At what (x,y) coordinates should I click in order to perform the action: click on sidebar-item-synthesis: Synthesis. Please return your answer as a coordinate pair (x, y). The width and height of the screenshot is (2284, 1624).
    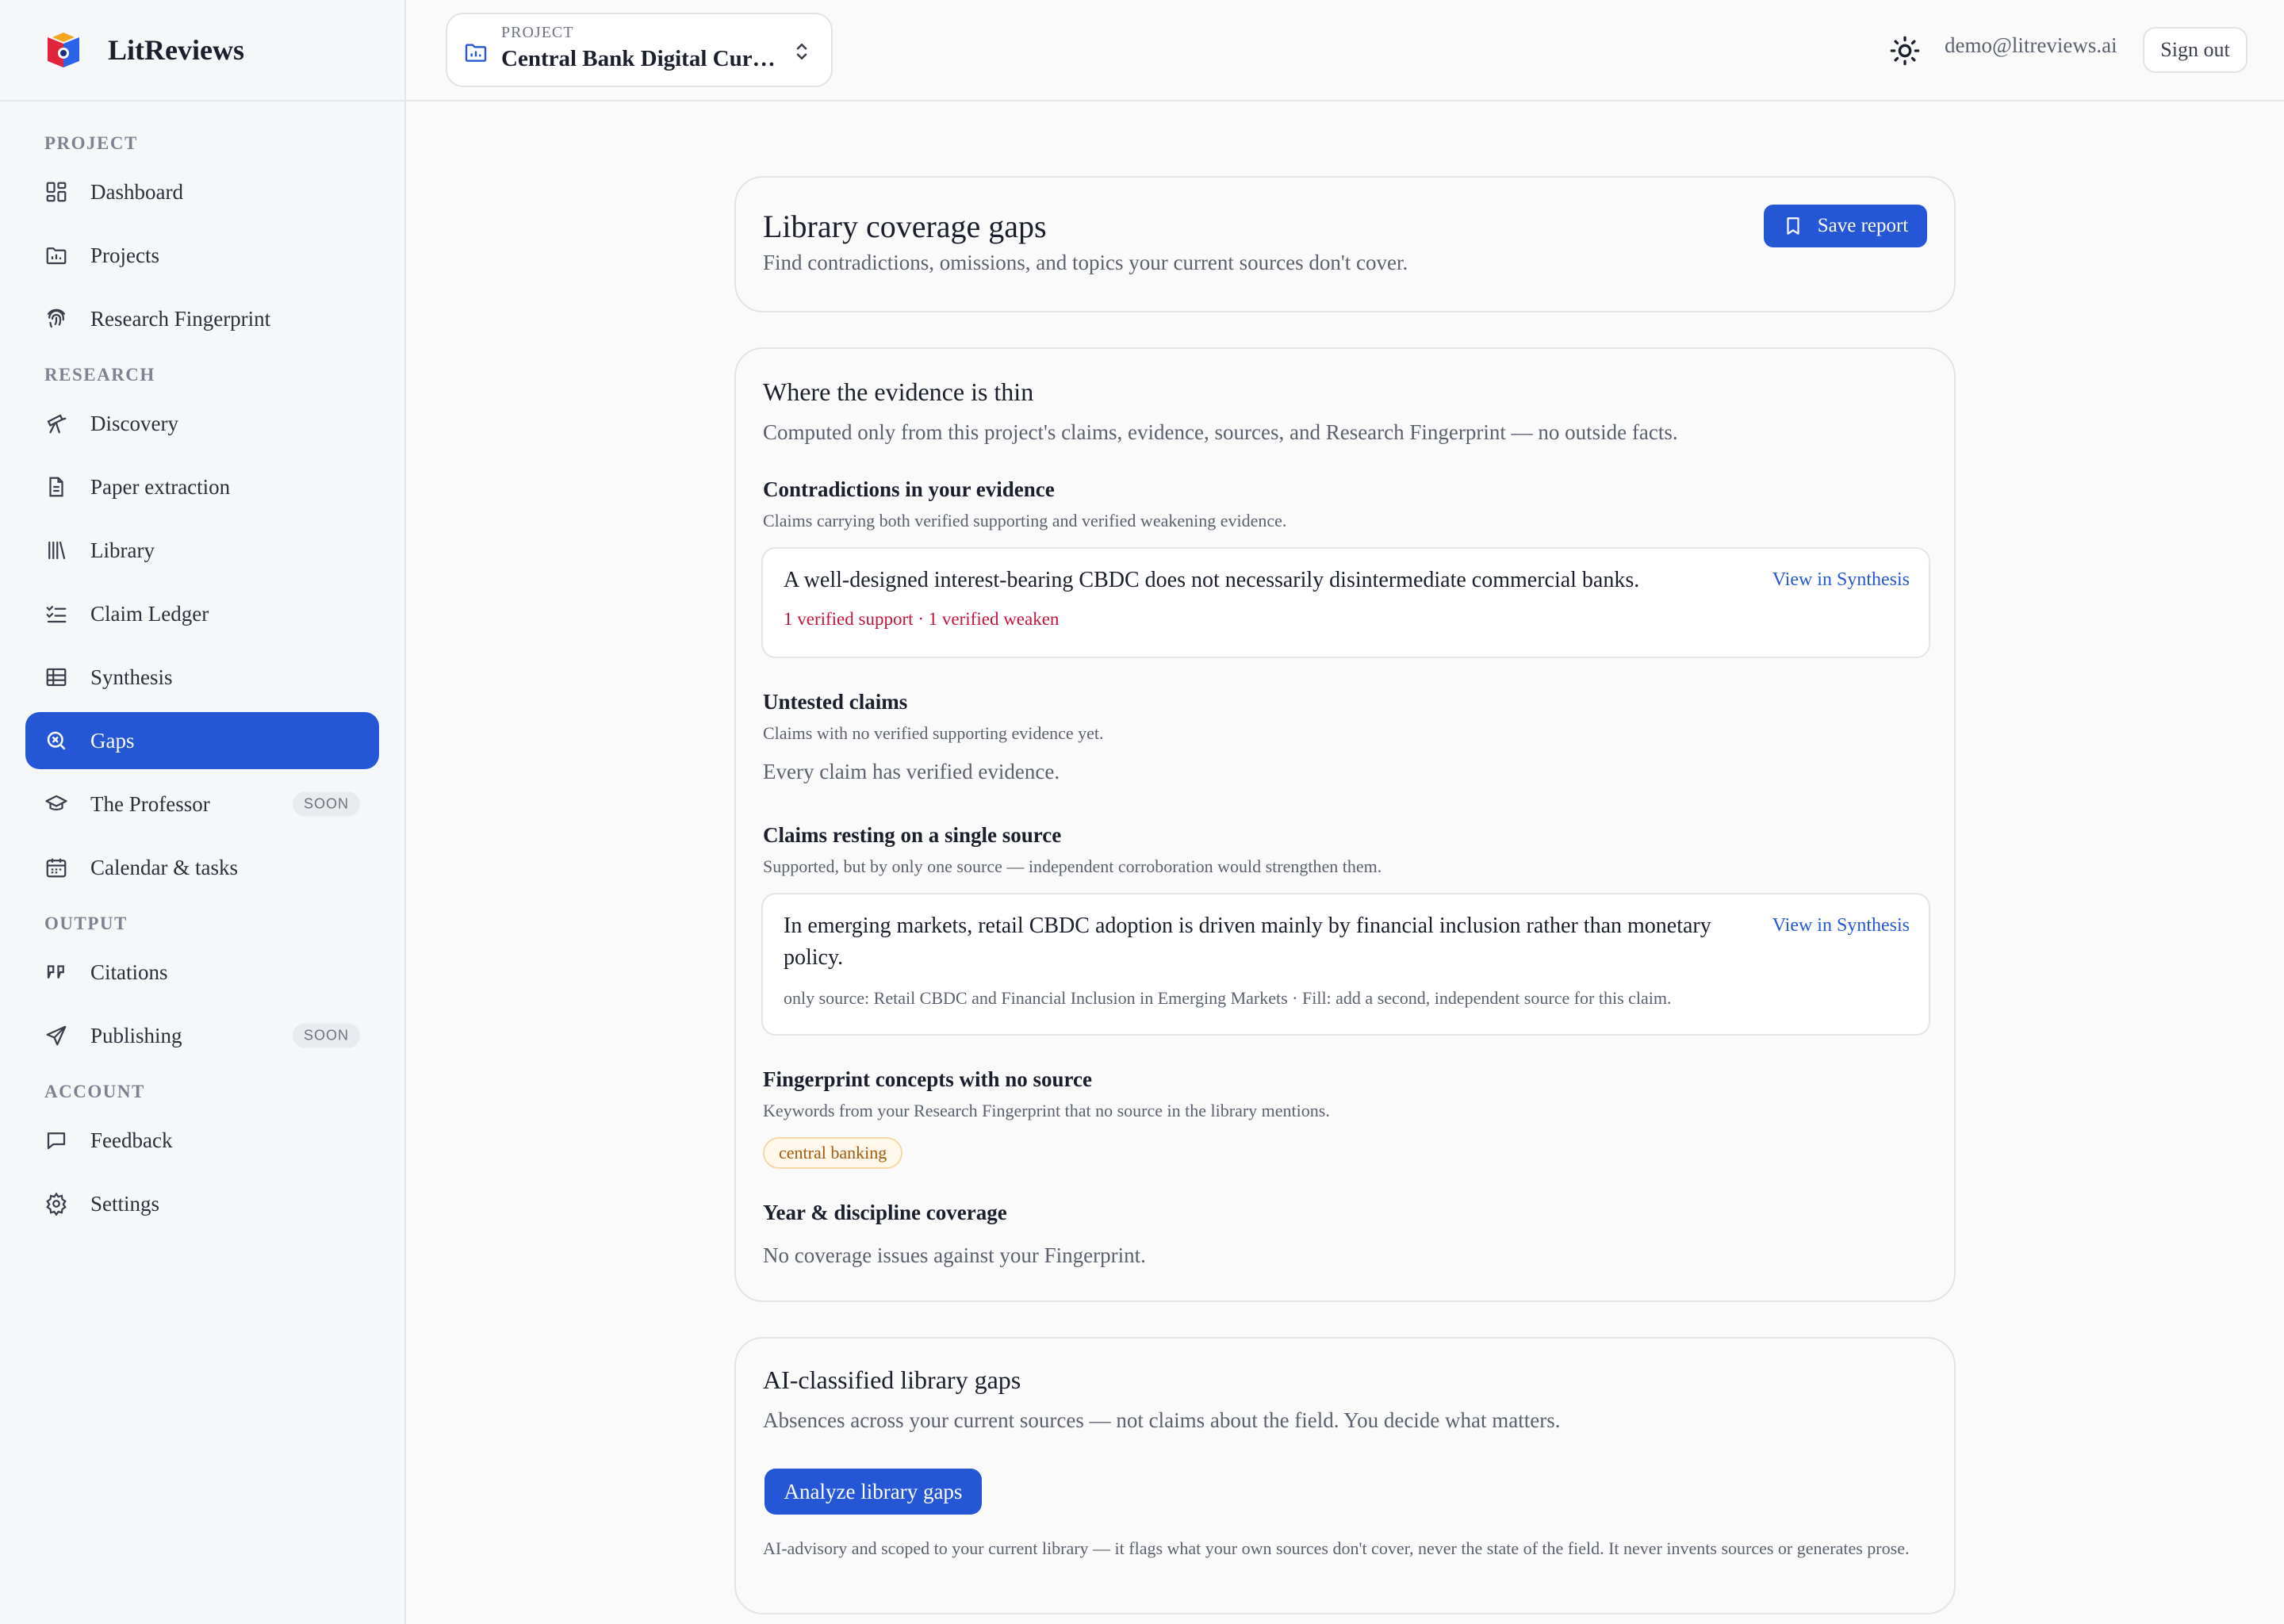
    Looking at the image, I should click on (202, 677).